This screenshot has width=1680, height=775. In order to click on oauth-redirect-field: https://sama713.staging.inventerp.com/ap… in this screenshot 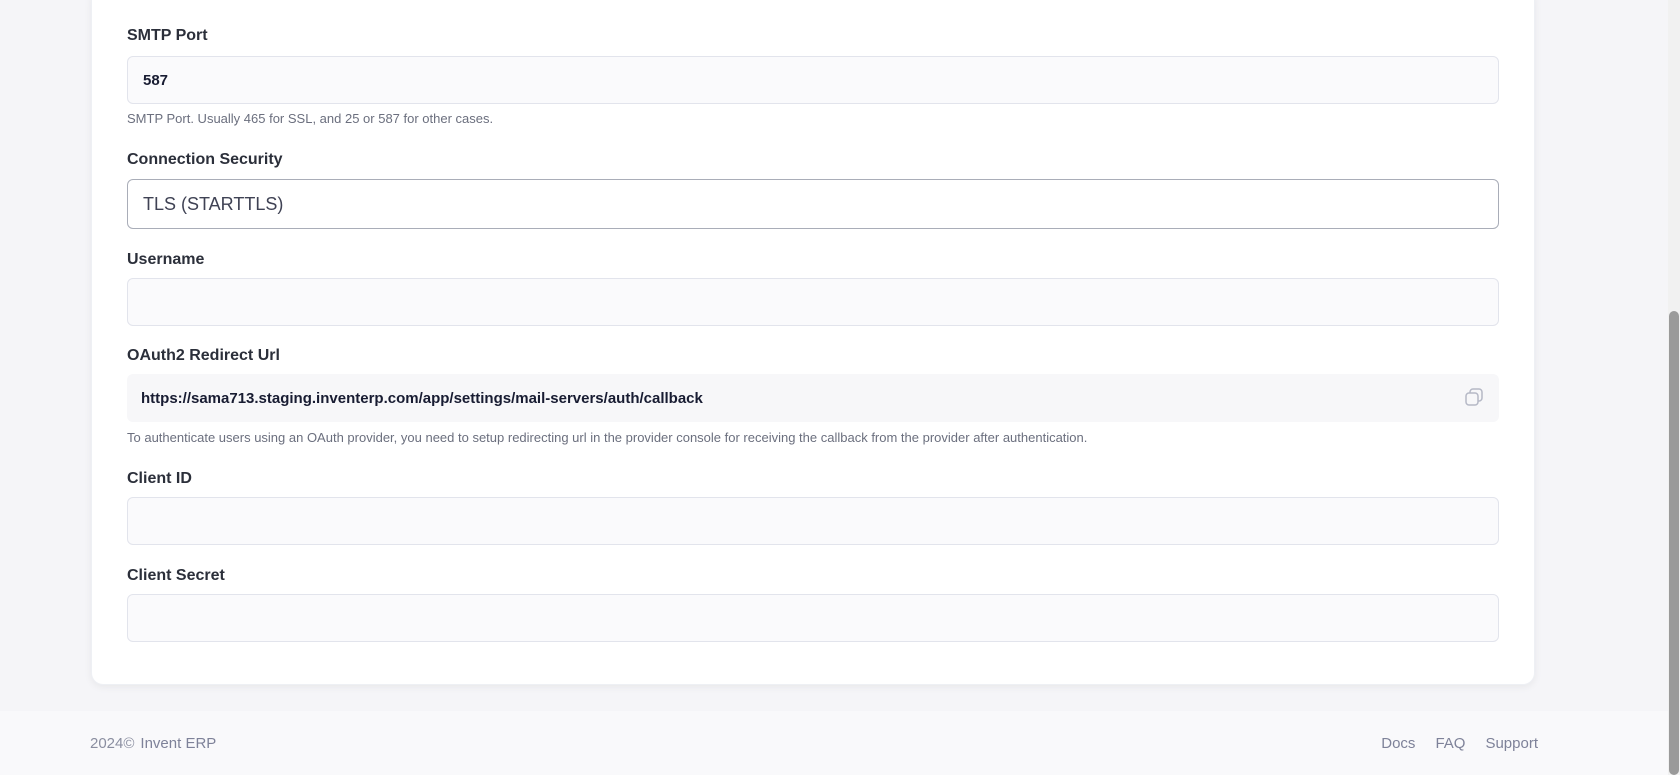, I will do `click(813, 398)`.